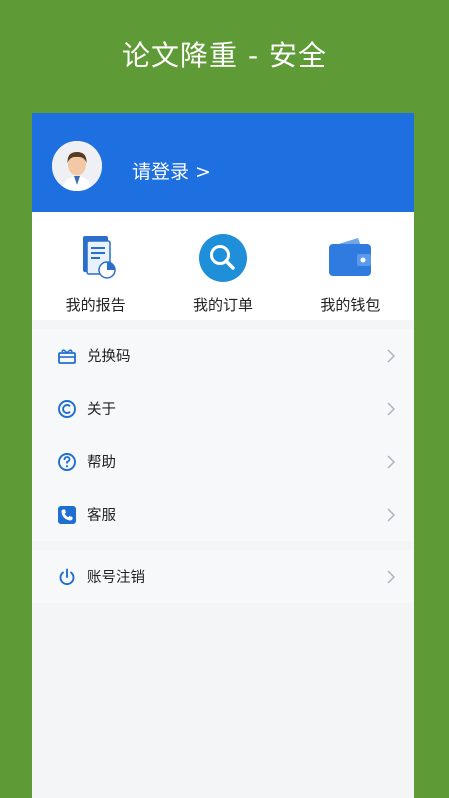  What do you see at coordinates (223, 162) in the screenshot?
I see `profile-header: 请登录 >` at bounding box center [223, 162].